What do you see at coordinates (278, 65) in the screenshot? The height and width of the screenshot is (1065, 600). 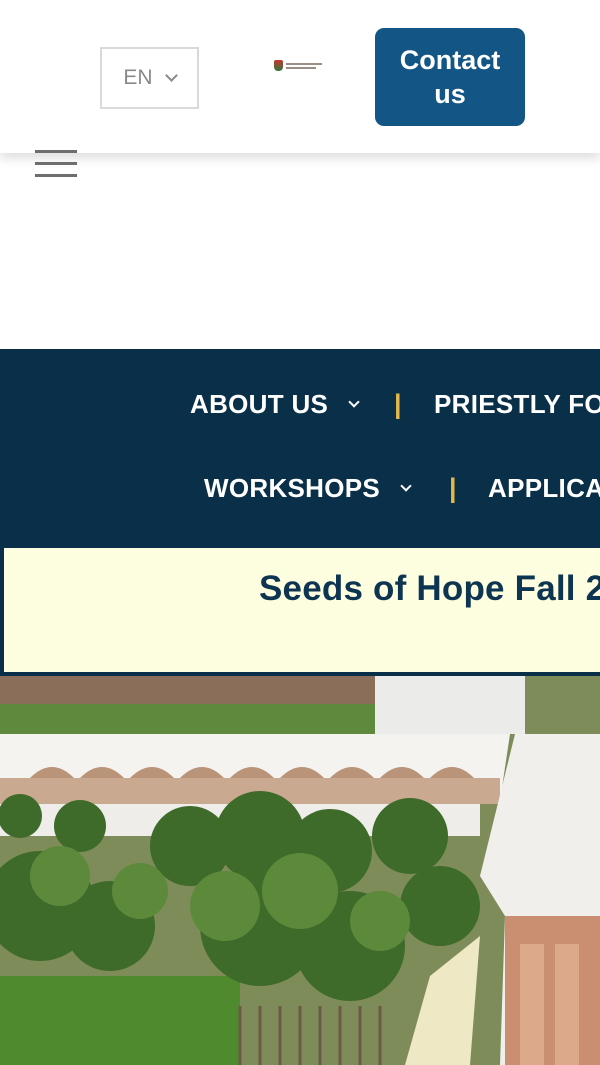 I see `logo-mark-icon` at bounding box center [278, 65].